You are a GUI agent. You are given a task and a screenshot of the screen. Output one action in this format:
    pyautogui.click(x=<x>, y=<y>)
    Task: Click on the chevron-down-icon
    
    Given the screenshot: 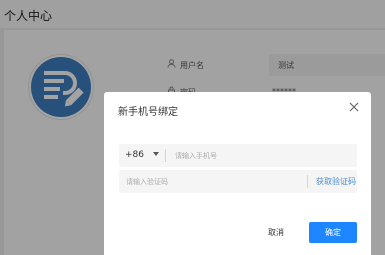 What is the action you would take?
    pyautogui.click(x=156, y=154)
    